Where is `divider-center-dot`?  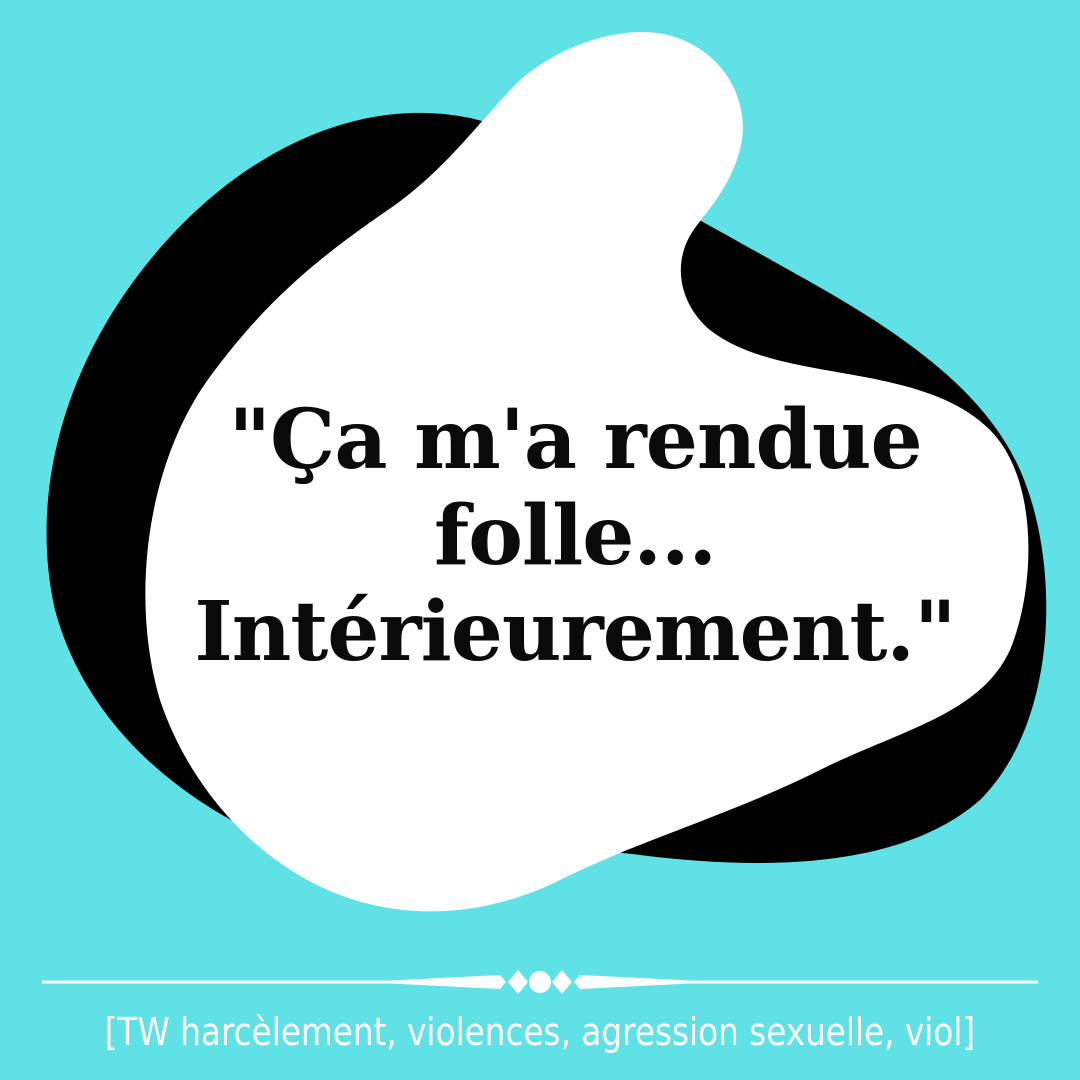
divider-center-dot is located at coordinates (540, 982).